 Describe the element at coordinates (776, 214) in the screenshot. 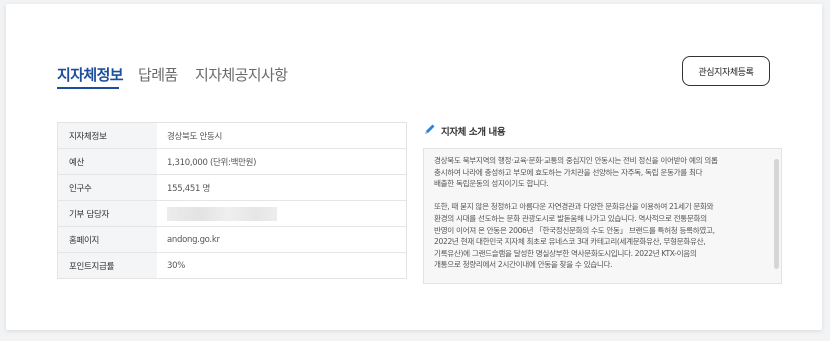

I see `scrollbar` at that location.